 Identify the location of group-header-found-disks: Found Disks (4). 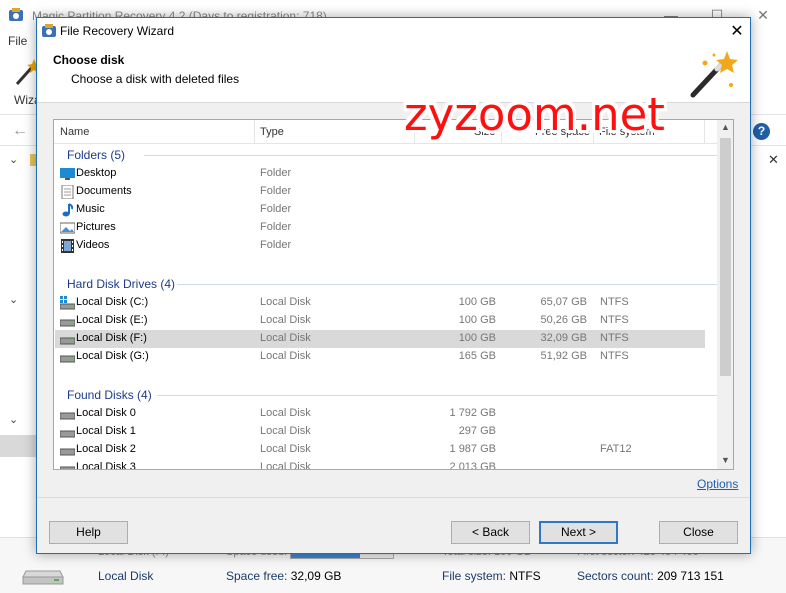
(109, 395).